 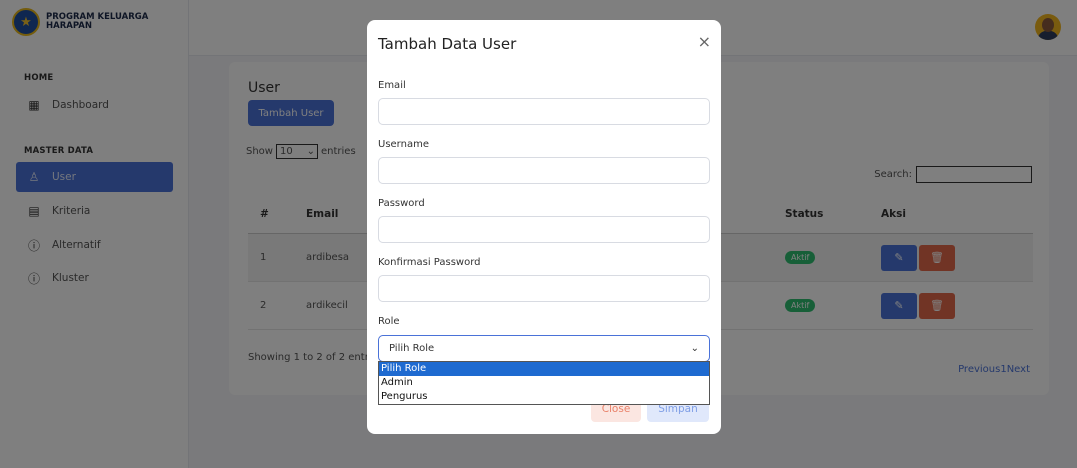 What do you see at coordinates (544, 397) in the screenshot?
I see `role-option: Pengurus` at bounding box center [544, 397].